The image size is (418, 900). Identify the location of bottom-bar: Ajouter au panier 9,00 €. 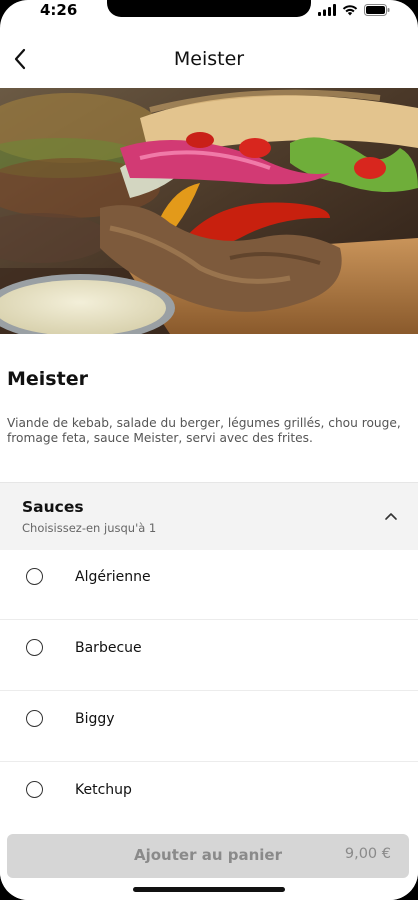
(209, 863).